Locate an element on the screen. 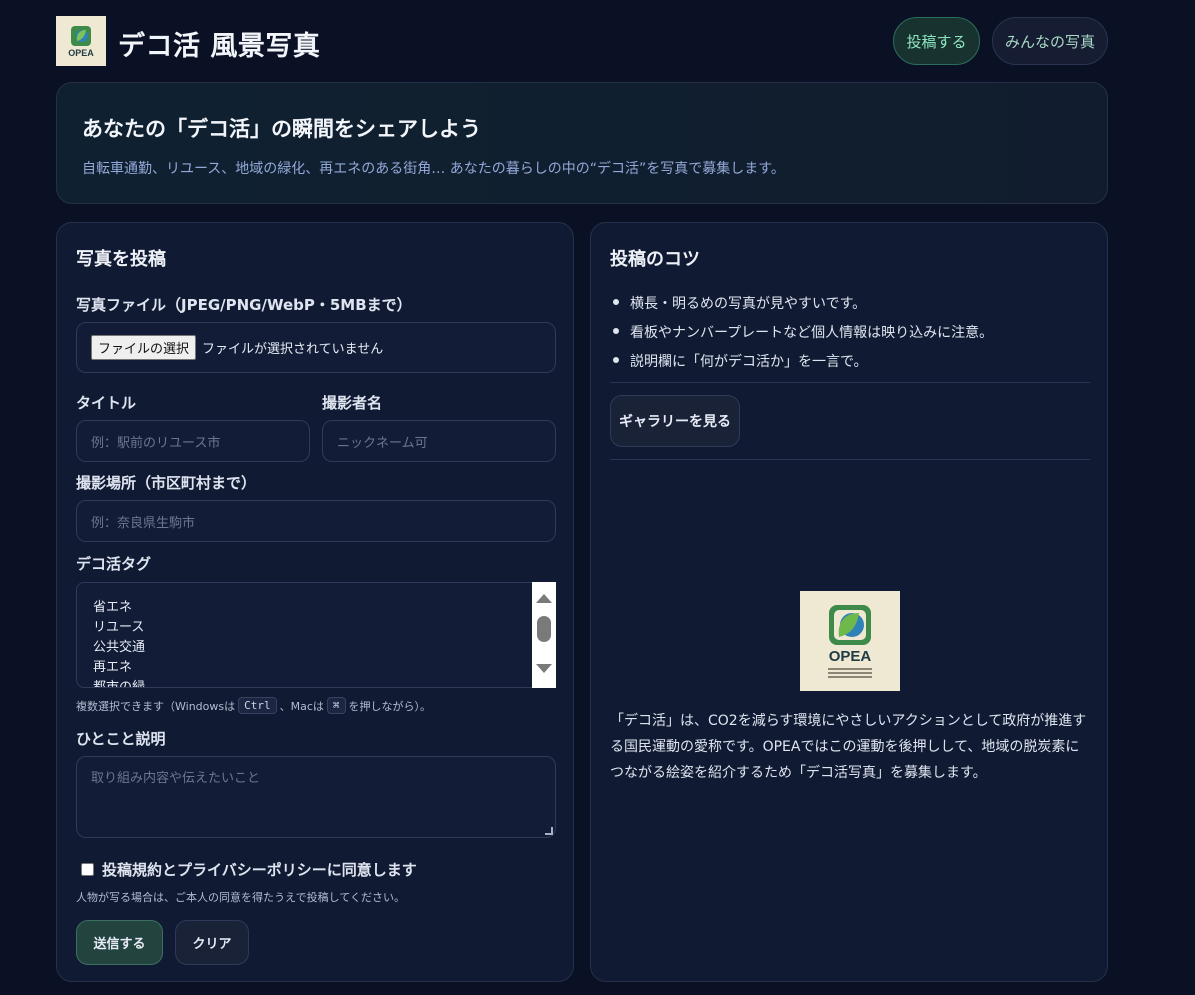 This screenshot has width=1195, height=995. photographer-label: 撮影者名 is located at coordinates (352, 403).